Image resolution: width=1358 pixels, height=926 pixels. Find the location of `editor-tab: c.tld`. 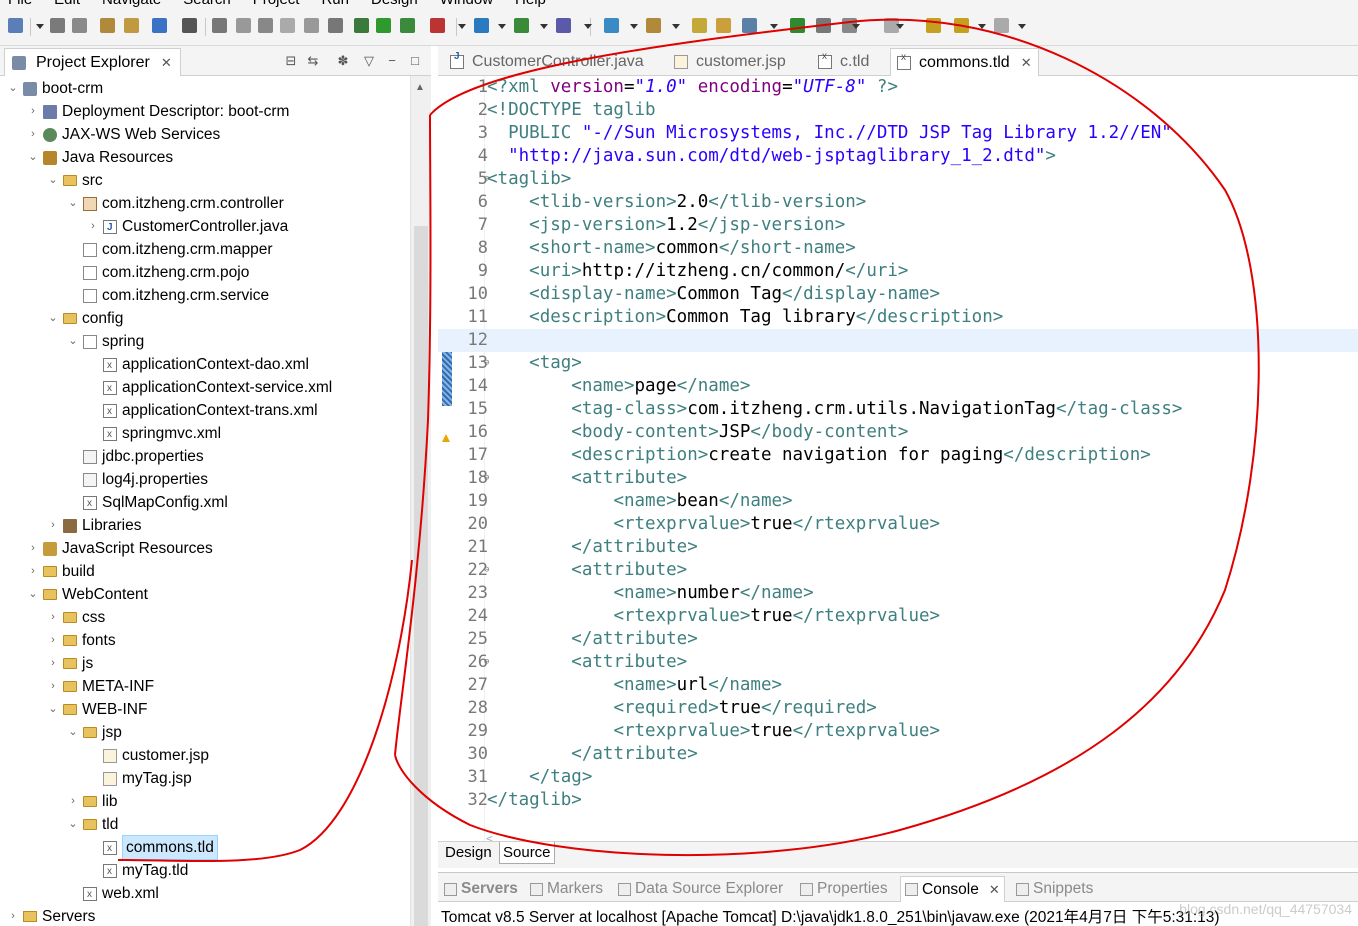

editor-tab: c.tld is located at coordinates (843, 62).